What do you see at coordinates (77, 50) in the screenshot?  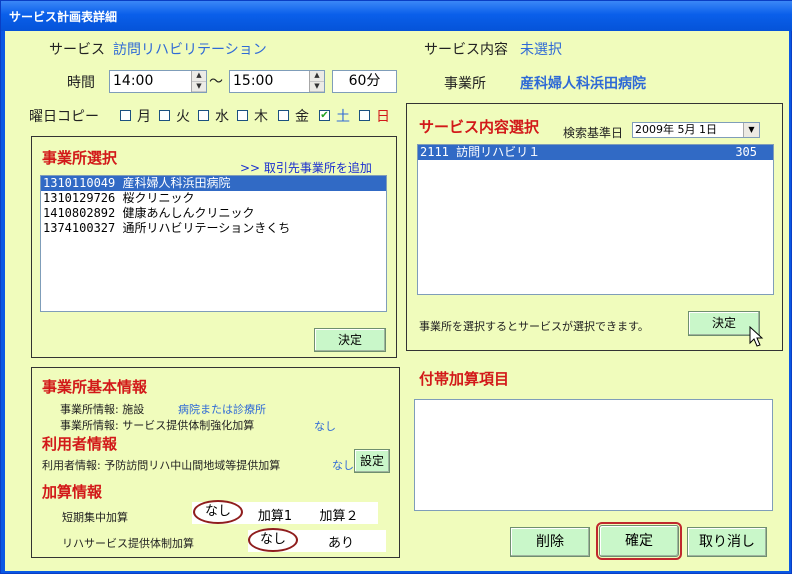 I see `service-label: サービス` at bounding box center [77, 50].